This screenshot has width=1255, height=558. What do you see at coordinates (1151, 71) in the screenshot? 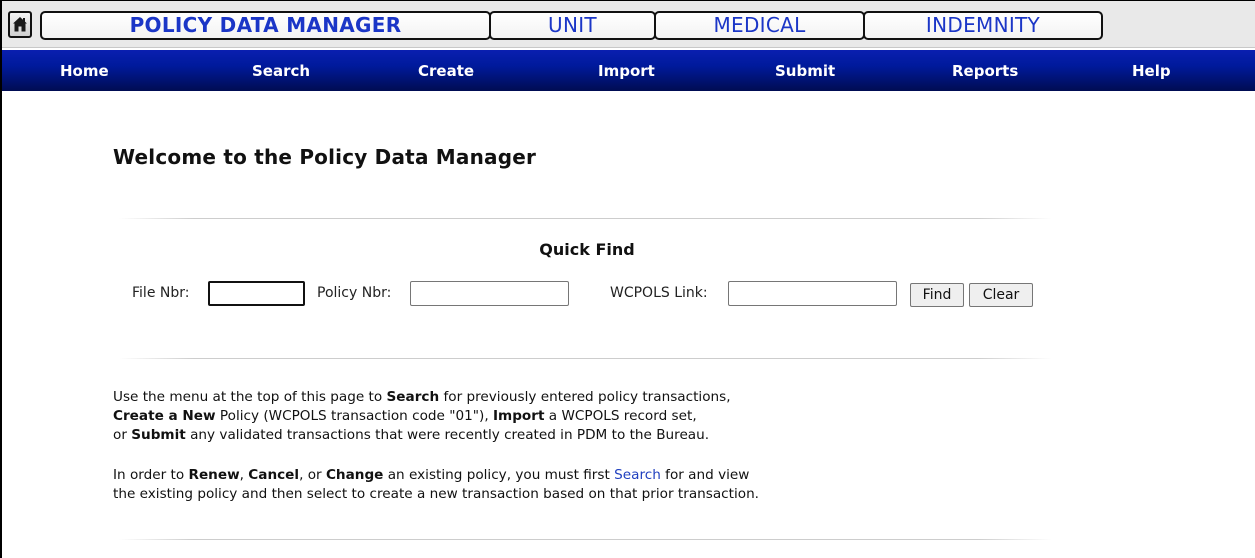
I see `menu-help: Help` at bounding box center [1151, 71].